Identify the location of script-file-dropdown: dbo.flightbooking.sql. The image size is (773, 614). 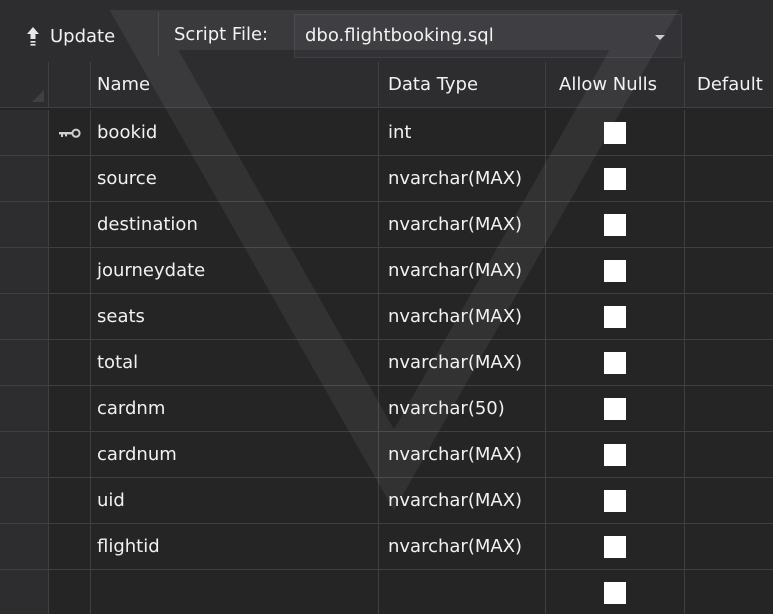
(488, 36).